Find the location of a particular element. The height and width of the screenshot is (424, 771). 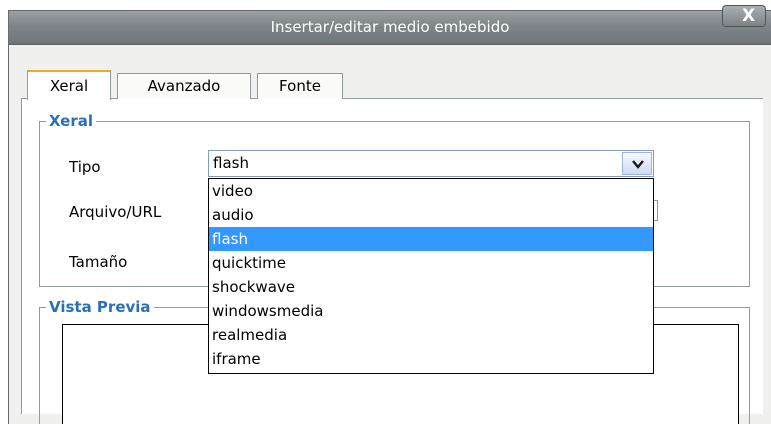

option-iframe: iframe is located at coordinates (431, 359).